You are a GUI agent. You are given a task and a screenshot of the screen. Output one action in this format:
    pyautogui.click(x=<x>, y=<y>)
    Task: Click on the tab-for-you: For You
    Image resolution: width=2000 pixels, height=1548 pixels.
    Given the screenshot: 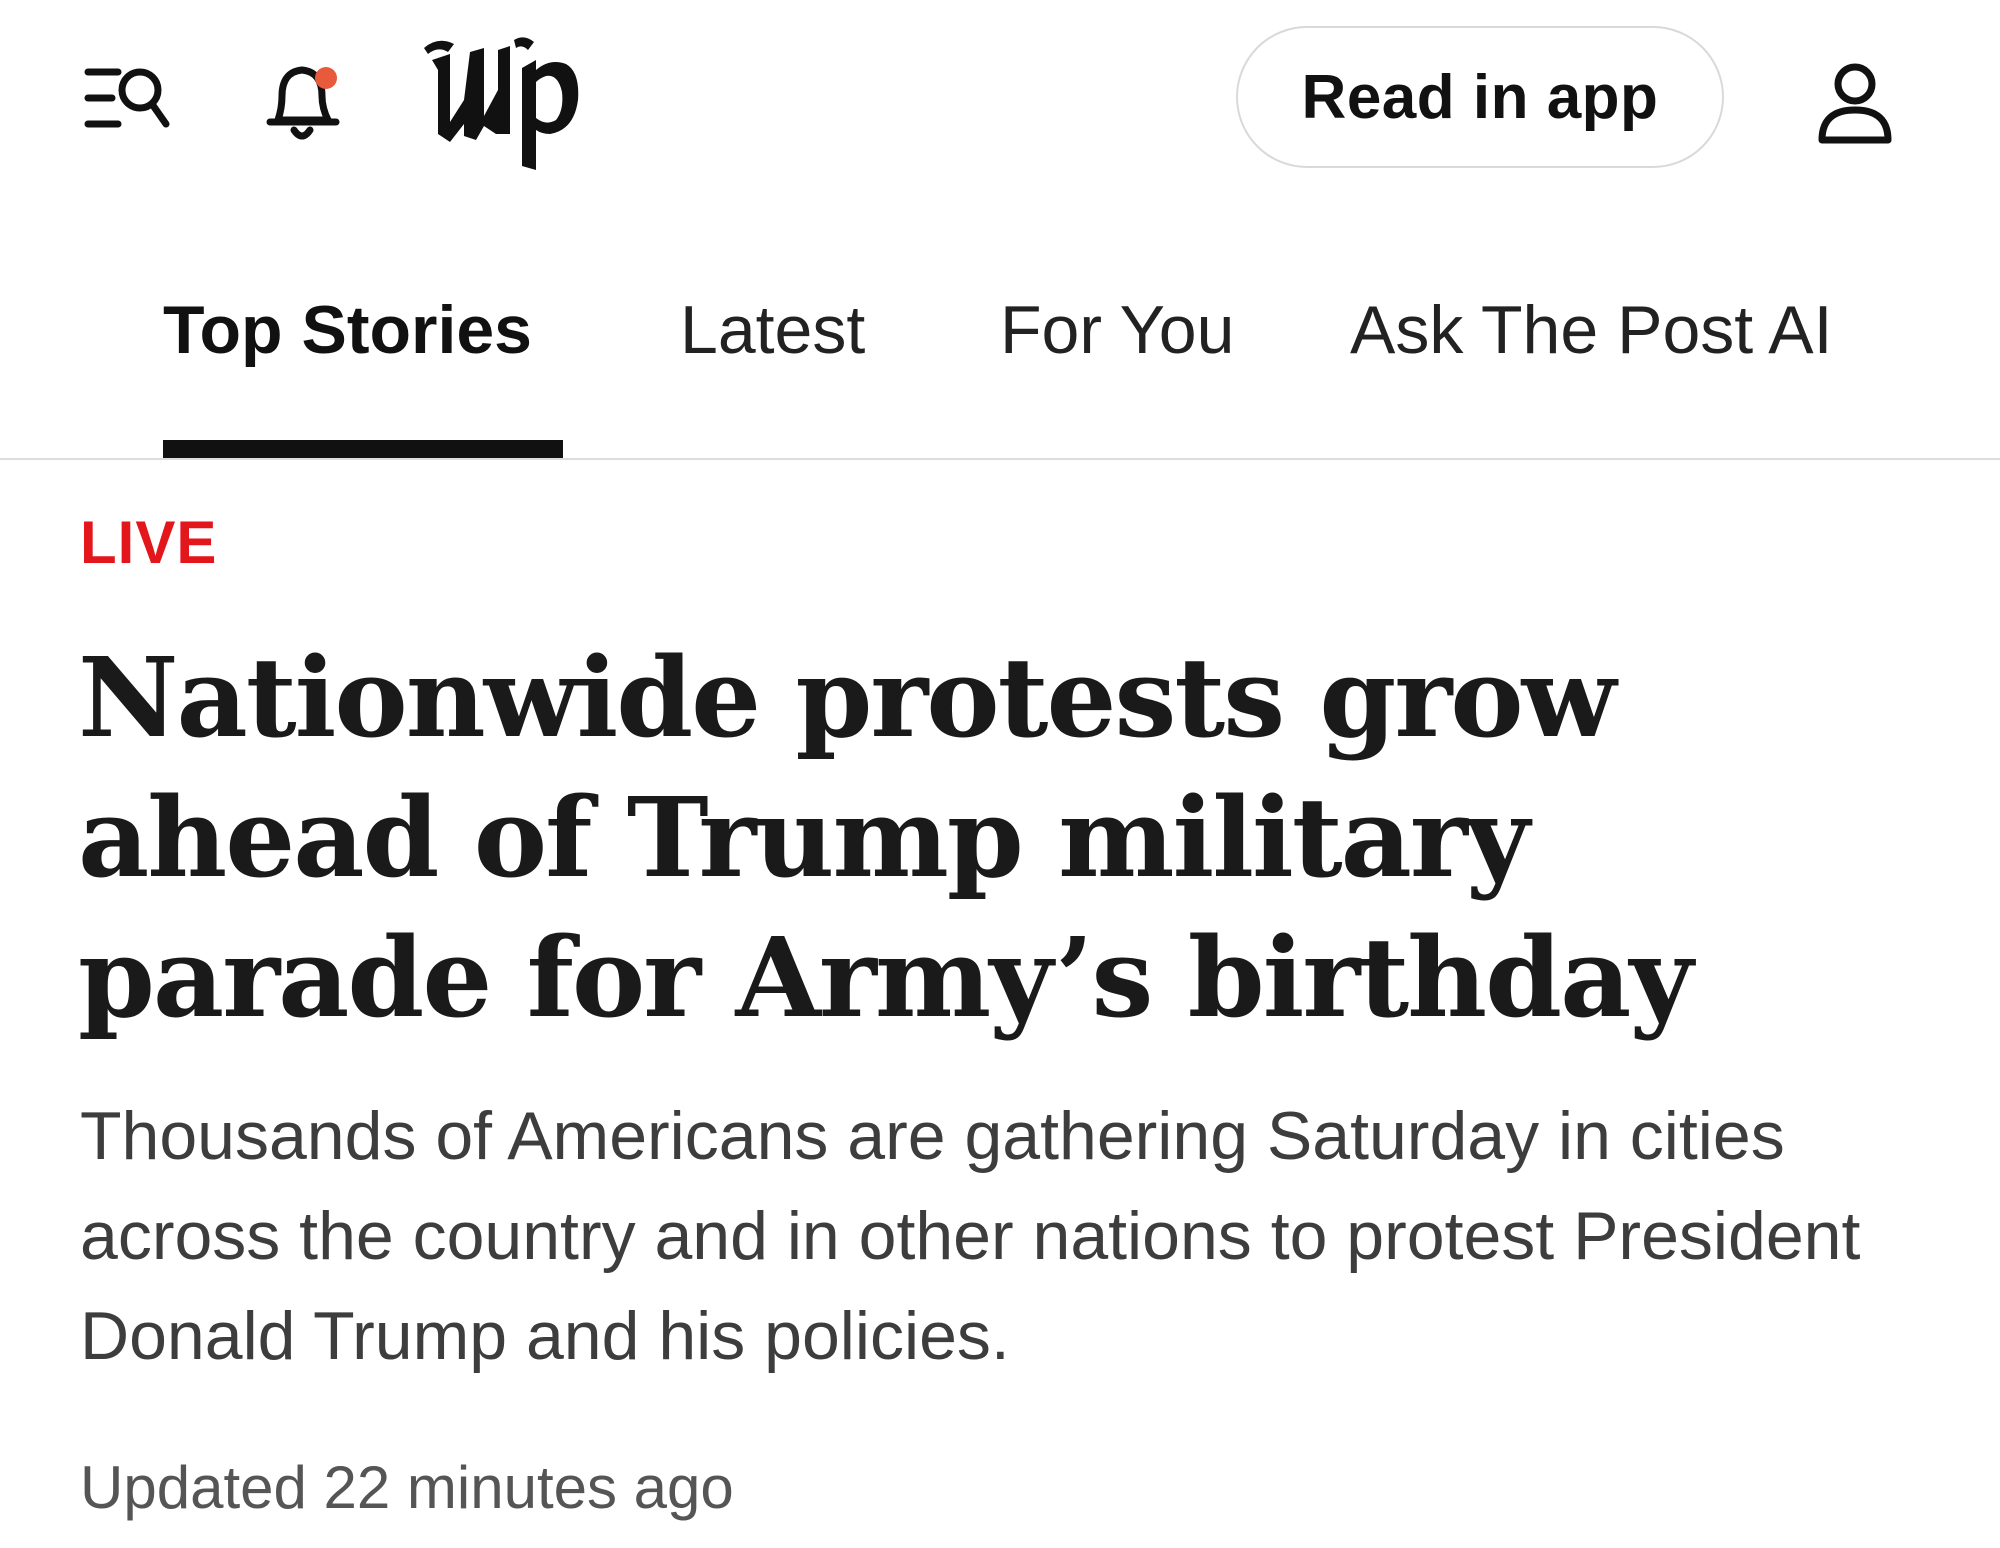 What is the action you would take?
    pyautogui.click(x=1117, y=330)
    